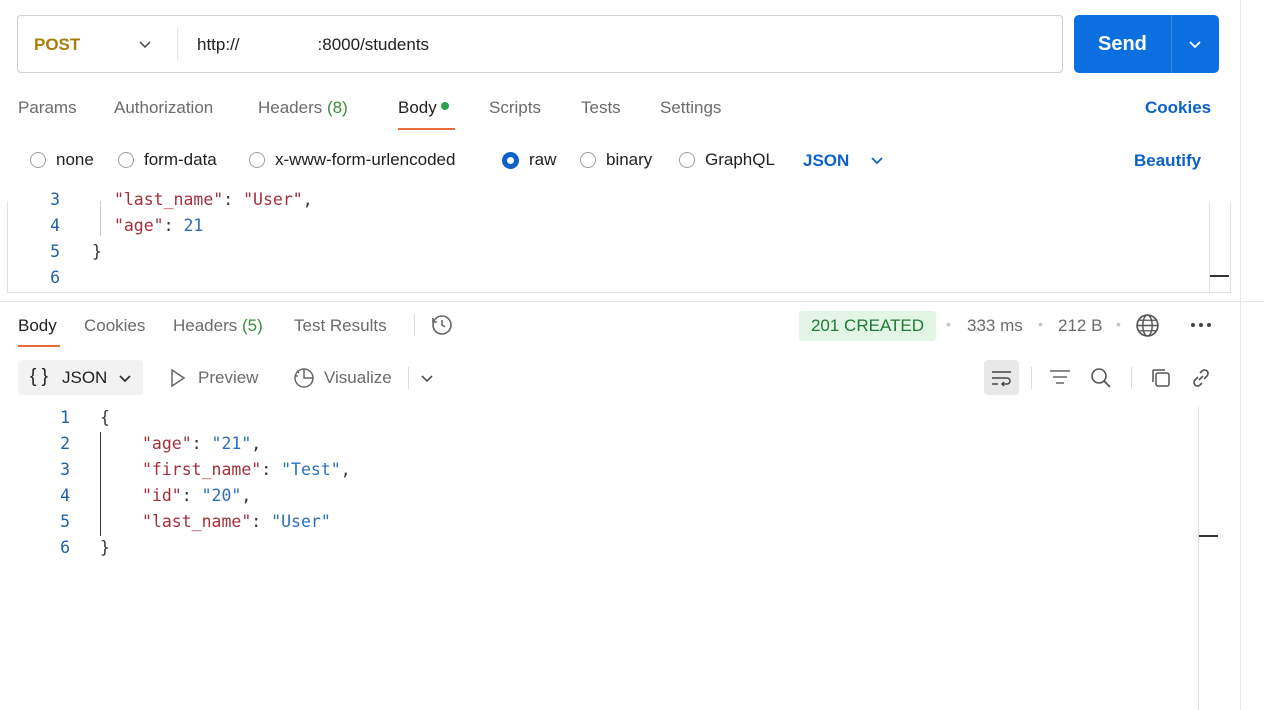  I want to click on tab-settings: Settings, so click(690, 108).